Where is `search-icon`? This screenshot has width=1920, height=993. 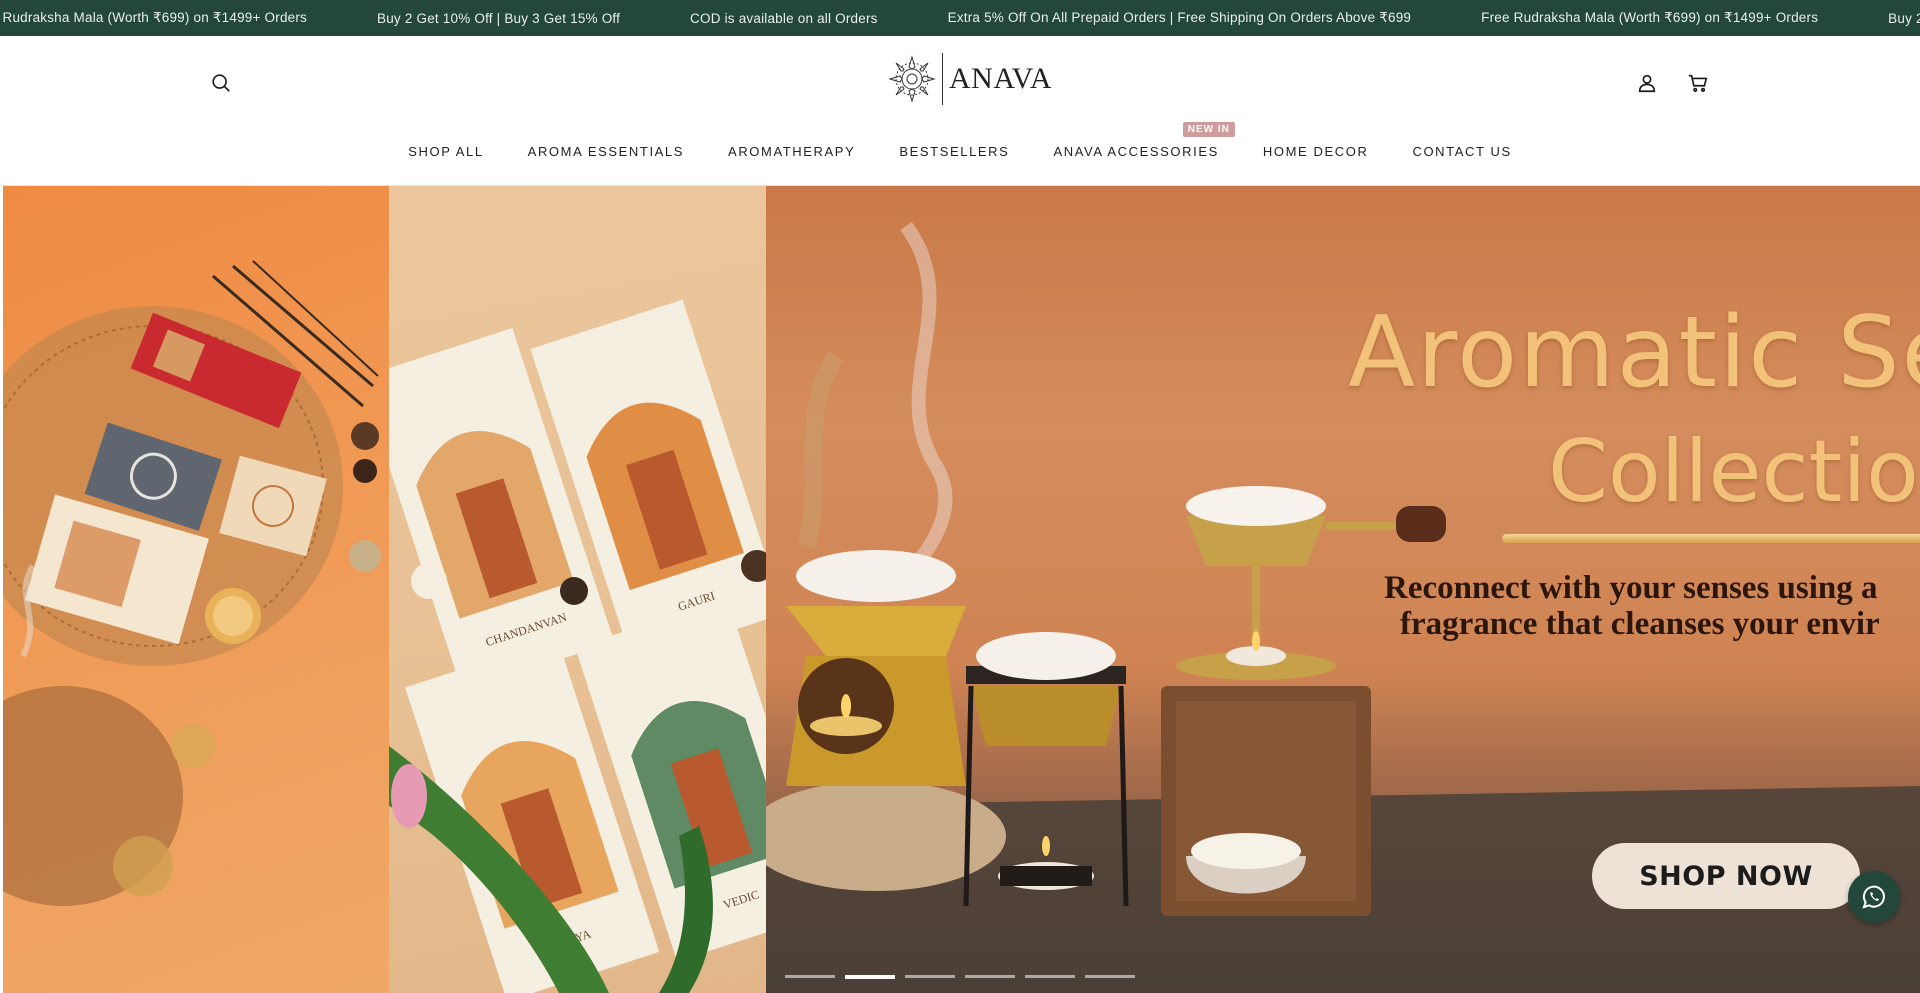
search-icon is located at coordinates (221, 83).